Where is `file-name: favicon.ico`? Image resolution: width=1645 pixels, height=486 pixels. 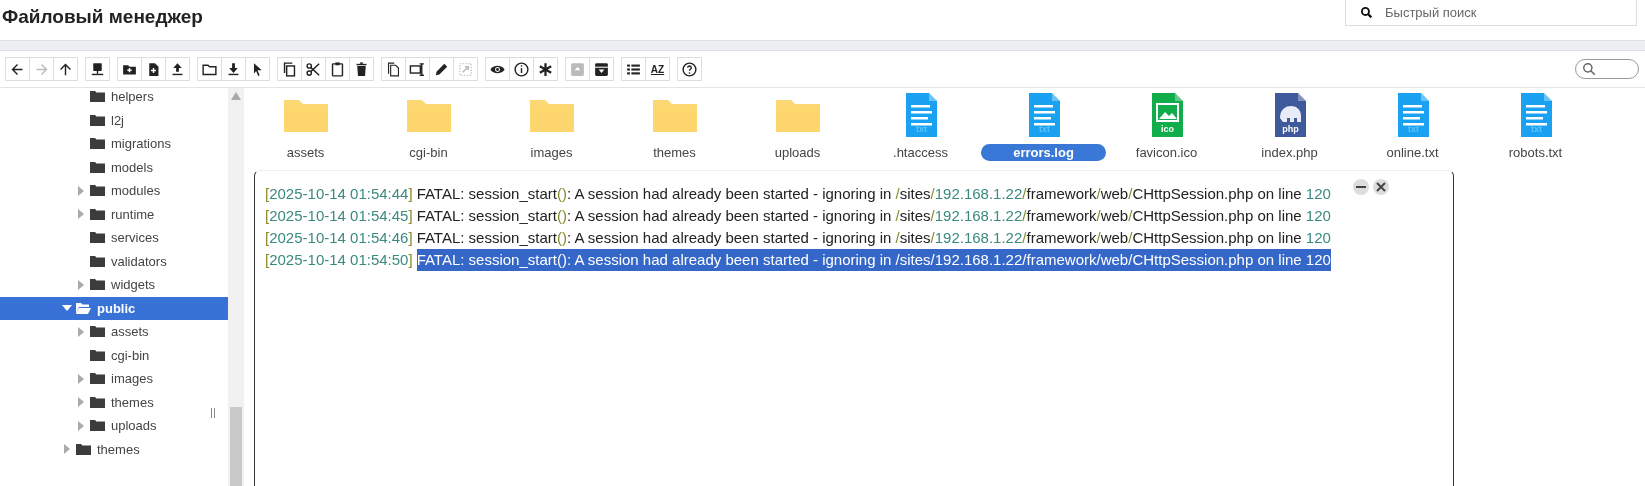 file-name: favicon.ico is located at coordinates (1166, 152).